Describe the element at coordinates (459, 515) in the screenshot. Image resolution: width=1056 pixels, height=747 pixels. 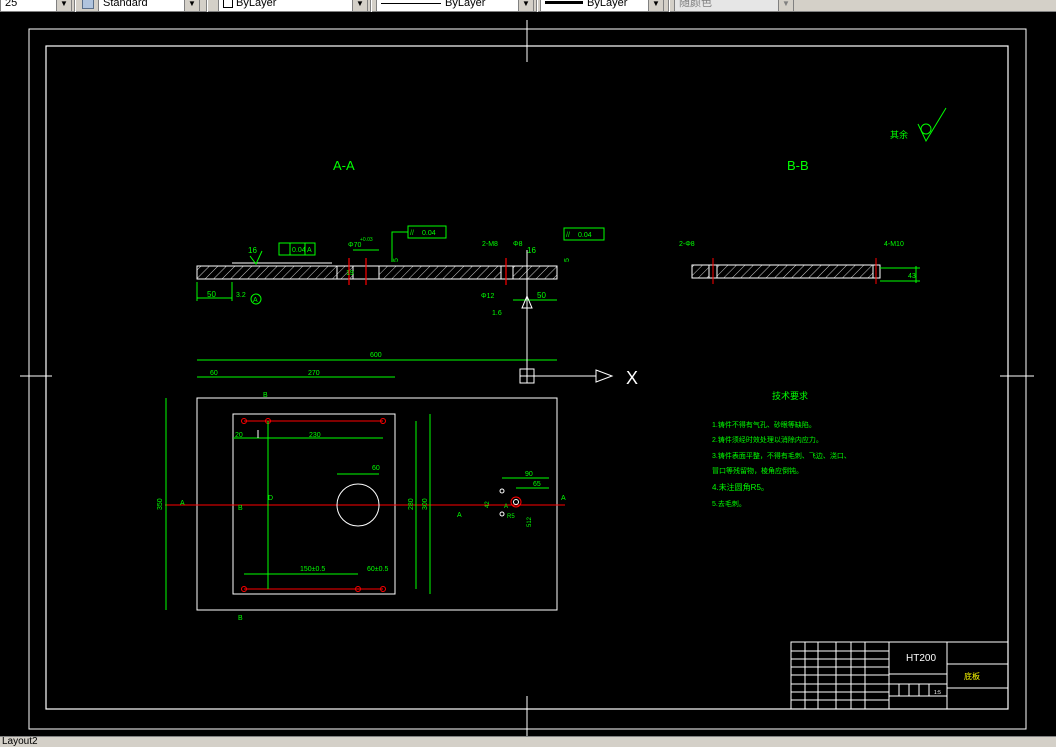
I see `dim-plan-a-right: A` at that location.